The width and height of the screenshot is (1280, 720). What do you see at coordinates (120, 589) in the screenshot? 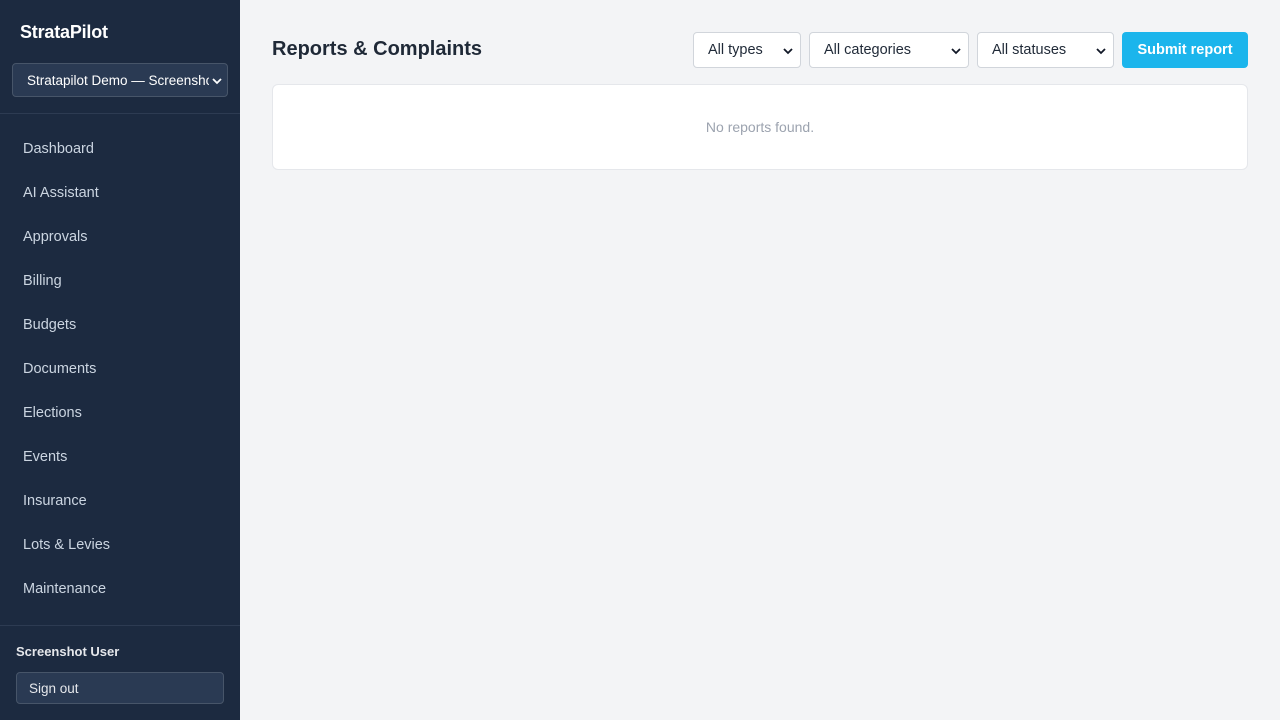
I see `sidebar-item-maintenance: Maintenance` at bounding box center [120, 589].